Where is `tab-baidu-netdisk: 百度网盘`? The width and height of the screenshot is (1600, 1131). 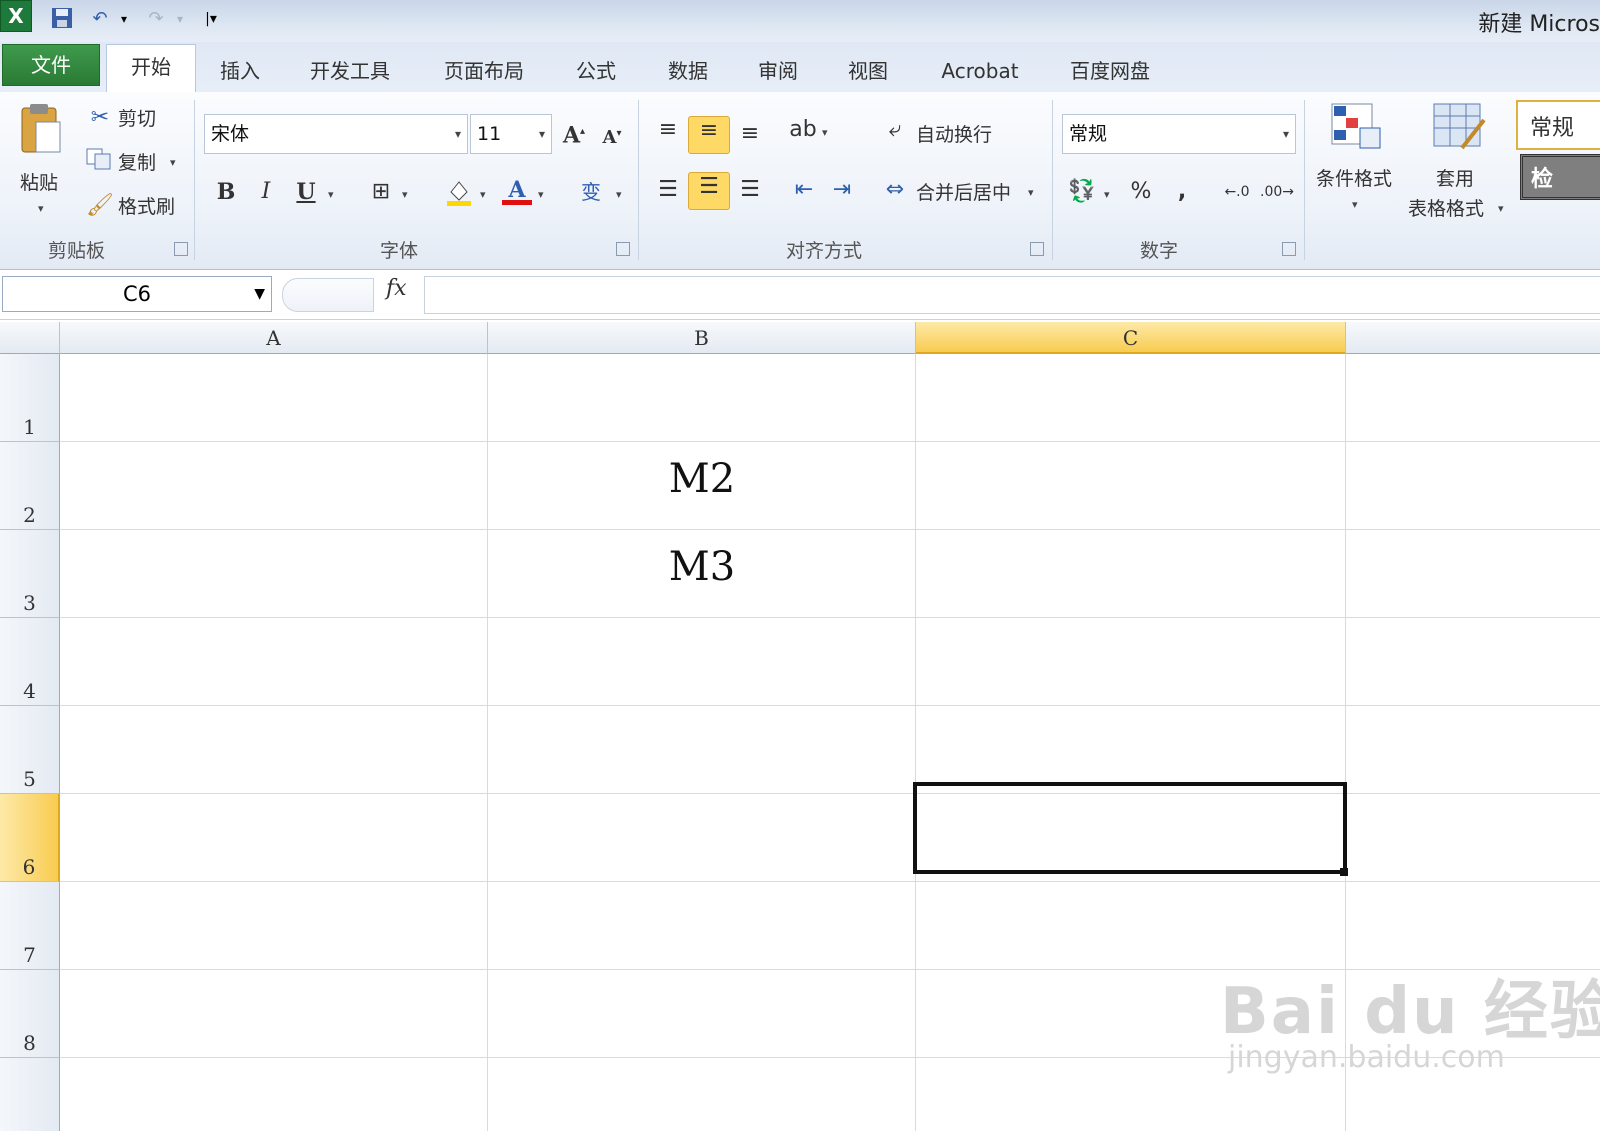 tab-baidu-netdisk: 百度网盘 is located at coordinates (1110, 71).